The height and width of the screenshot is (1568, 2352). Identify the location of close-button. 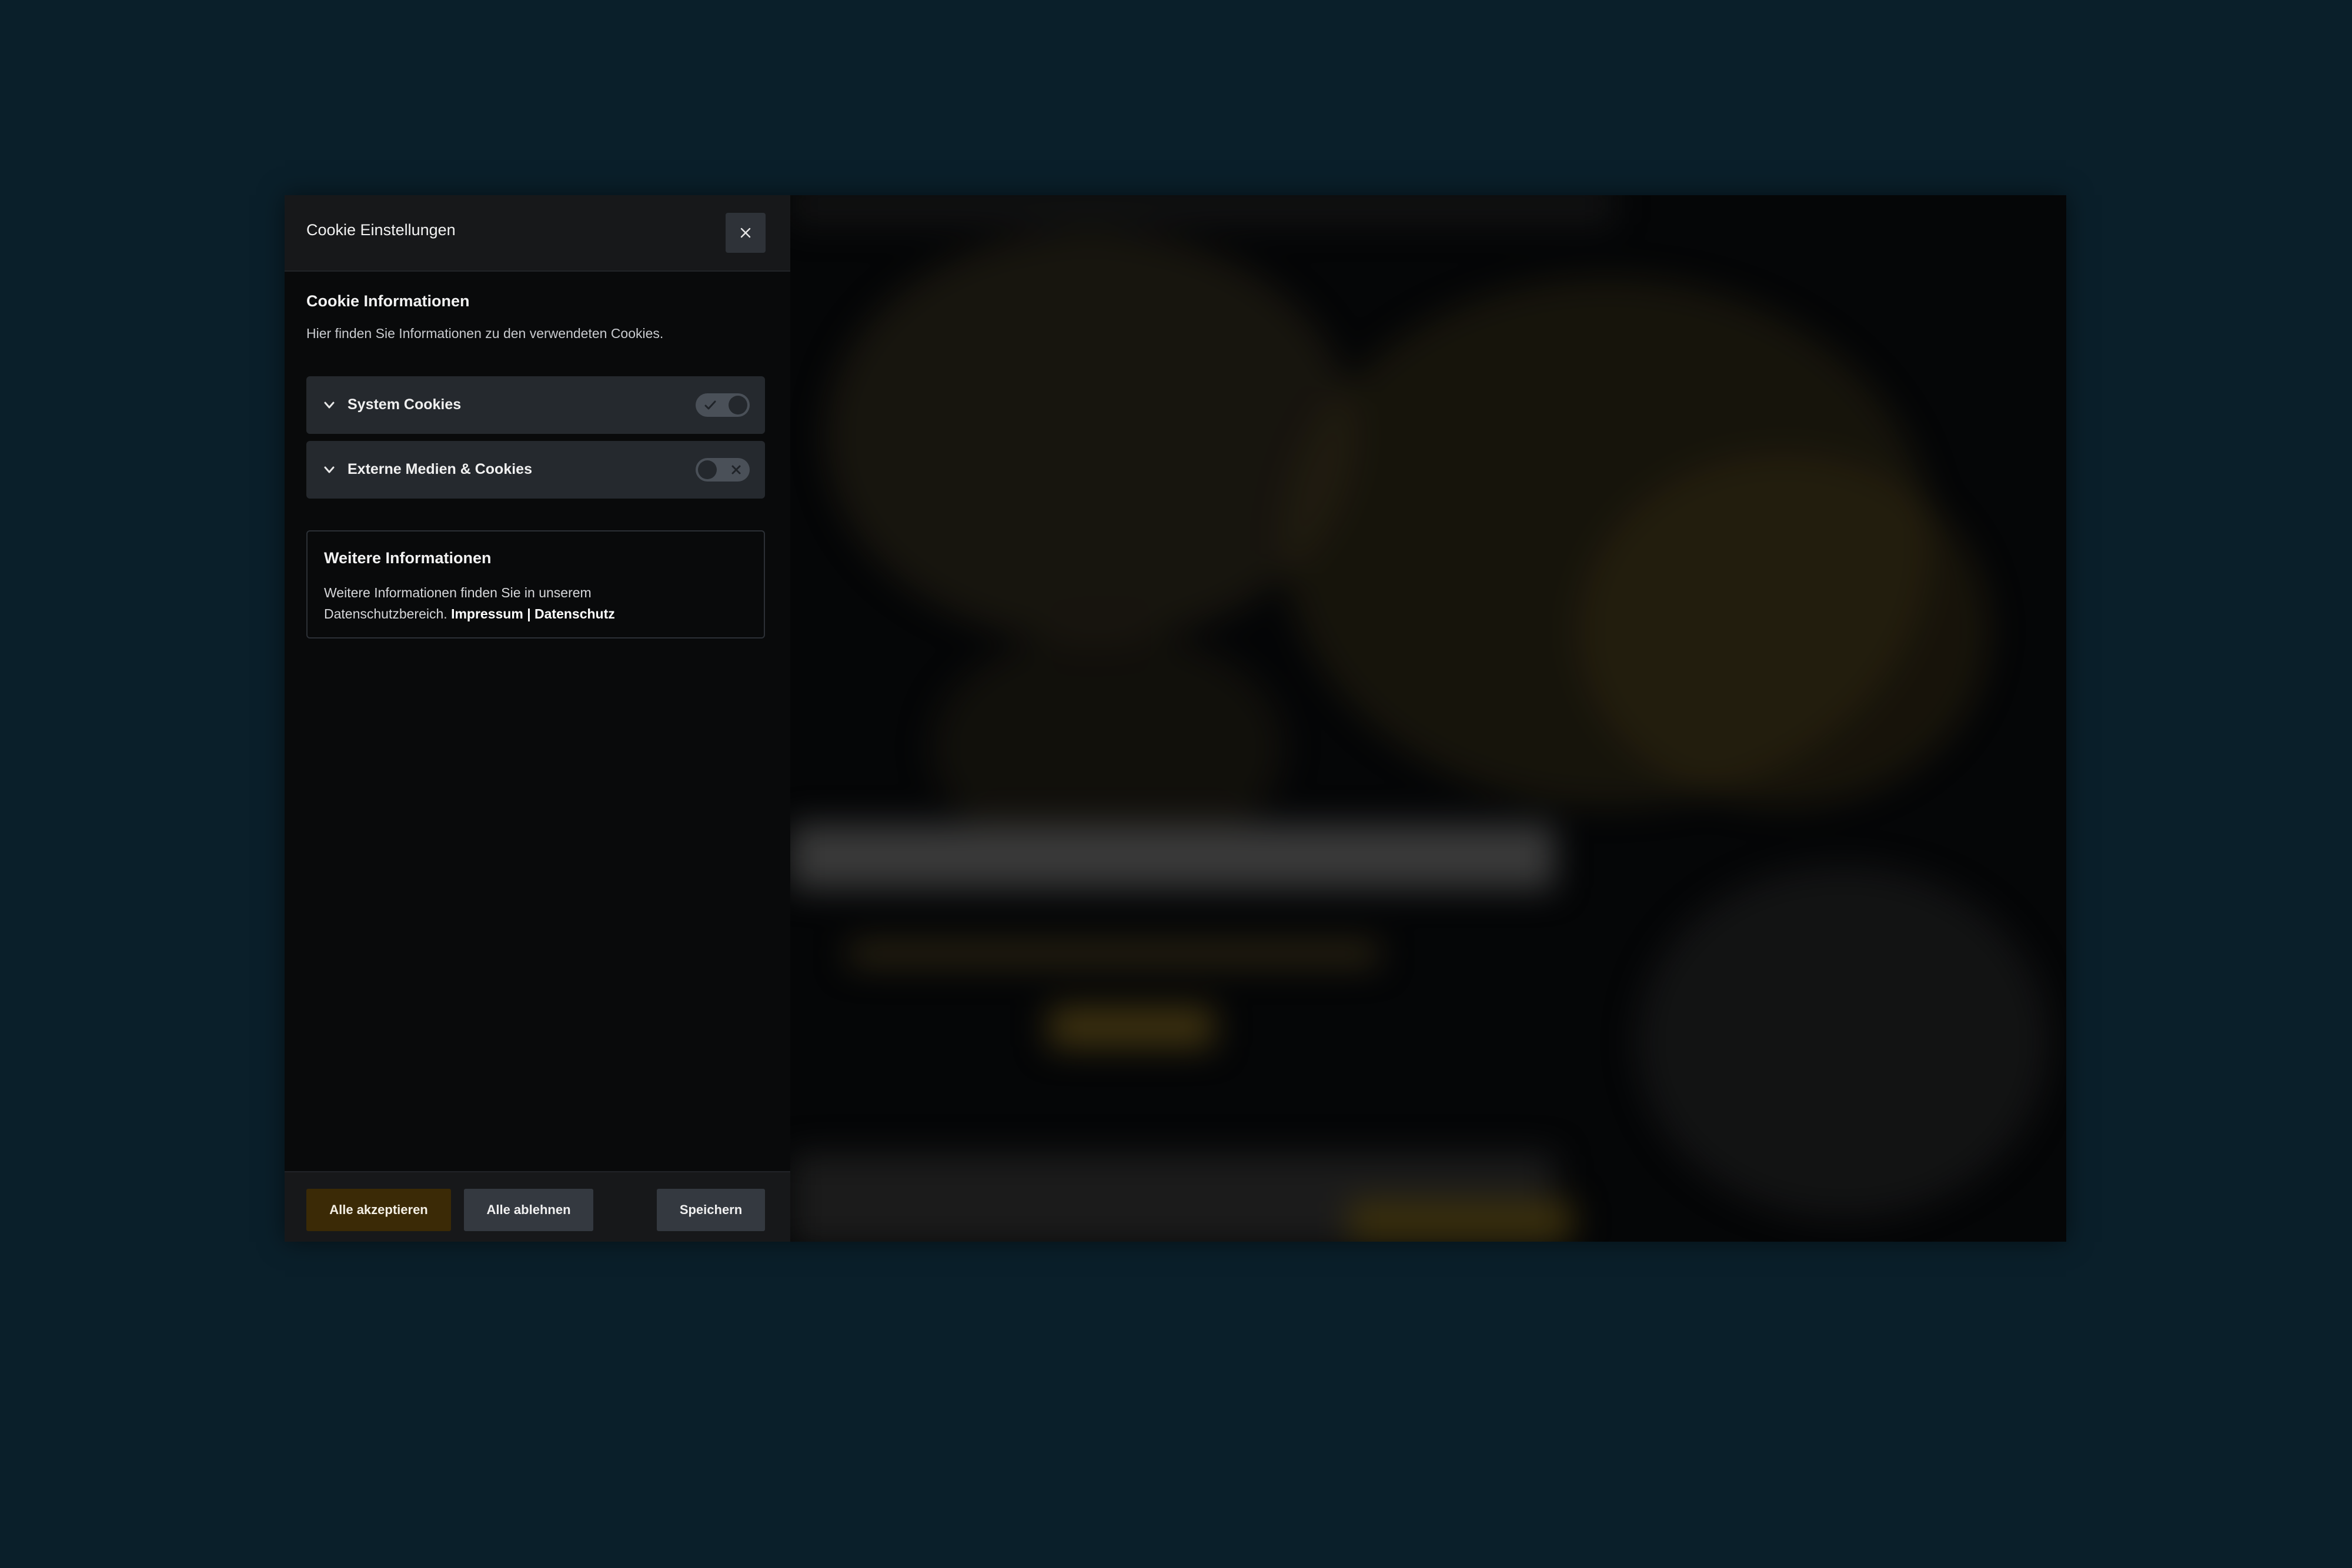
(746, 233).